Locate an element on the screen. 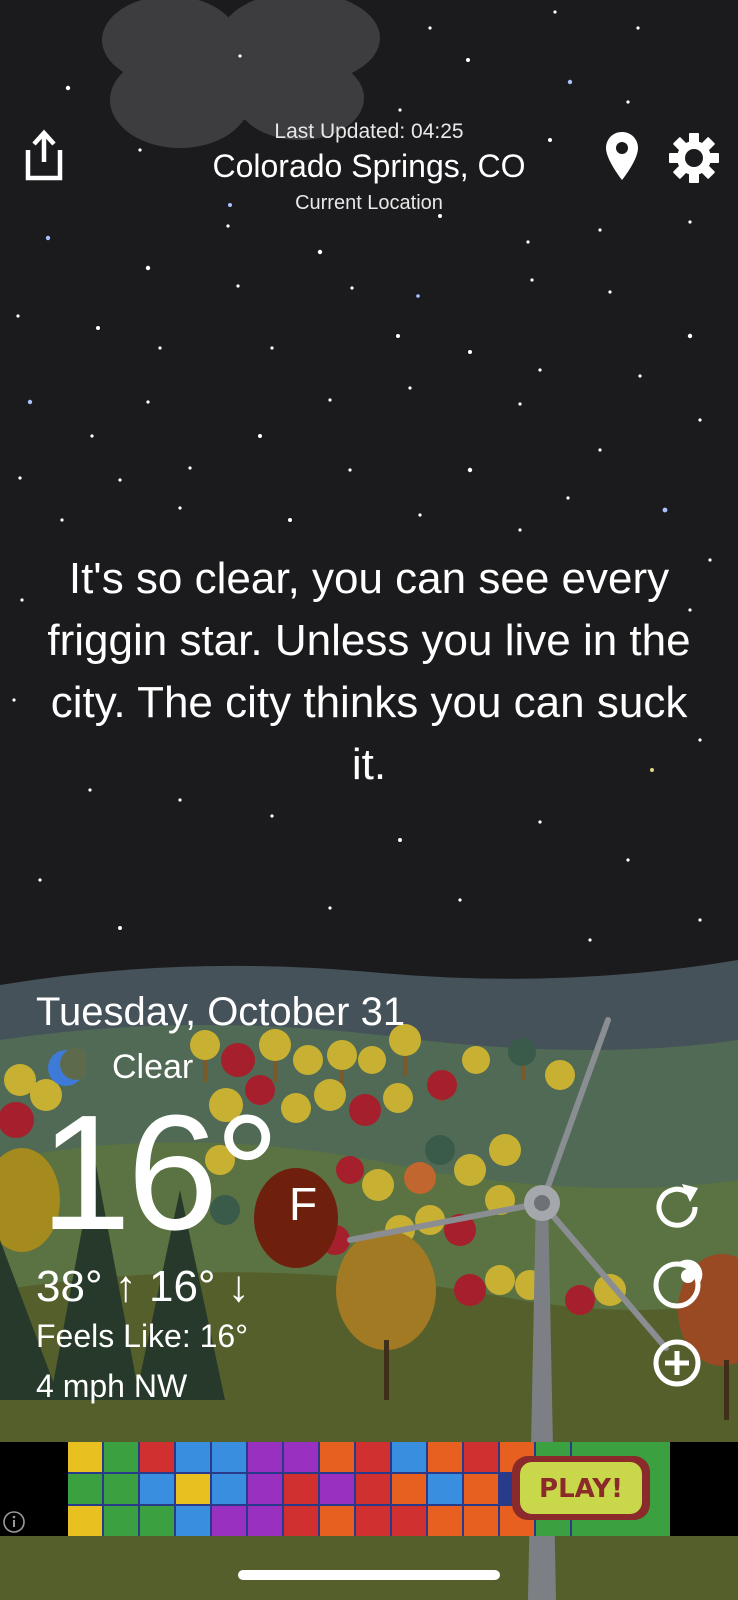 This screenshot has height=1600, width=738. add-icon is located at coordinates (677, 1363).